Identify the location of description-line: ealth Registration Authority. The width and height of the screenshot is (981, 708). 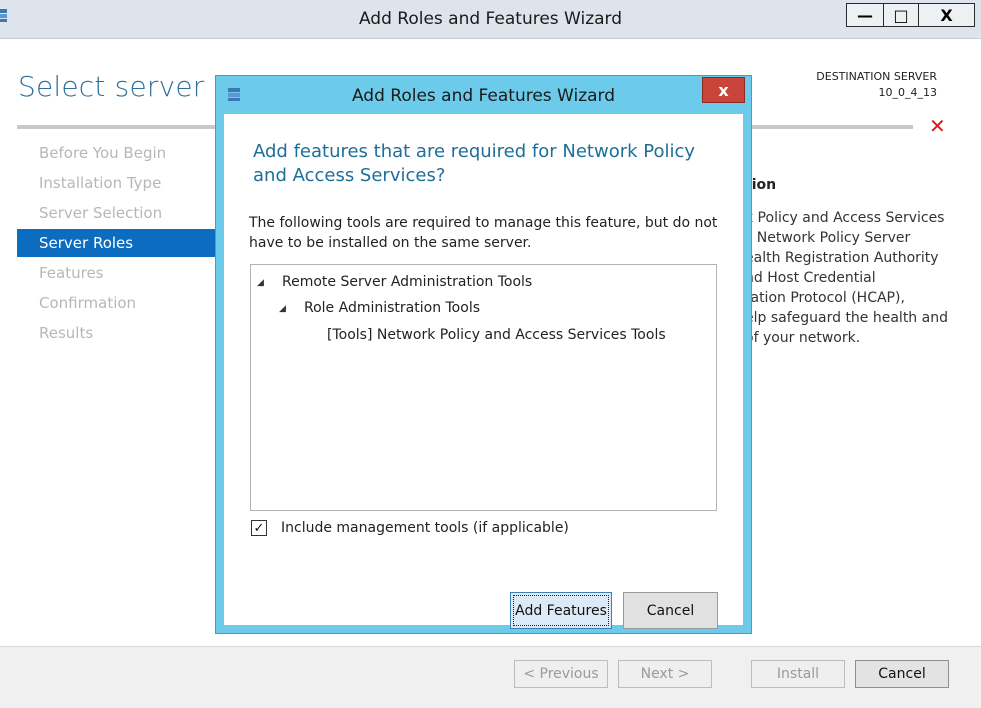
(842, 258).